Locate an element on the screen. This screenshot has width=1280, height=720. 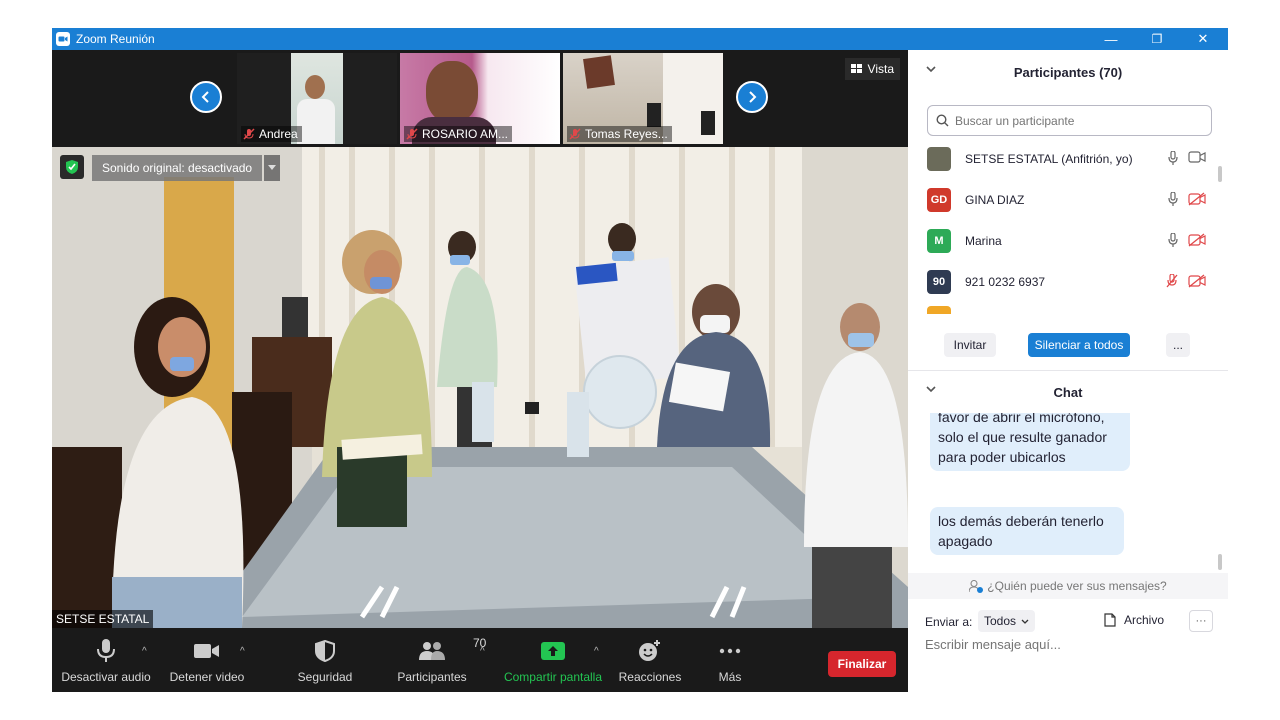
participants-options-caret: ^ is located at coordinates (482, 651).